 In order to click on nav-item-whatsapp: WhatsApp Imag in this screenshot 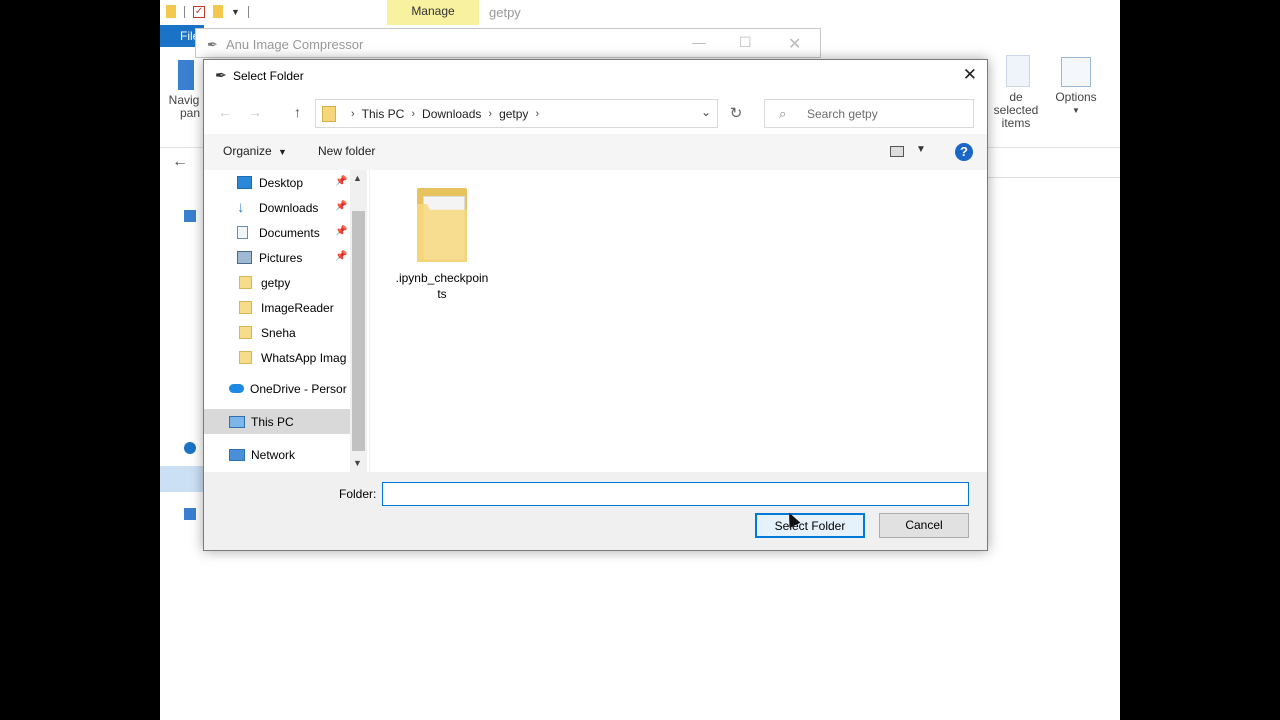, I will do `click(277, 357)`.